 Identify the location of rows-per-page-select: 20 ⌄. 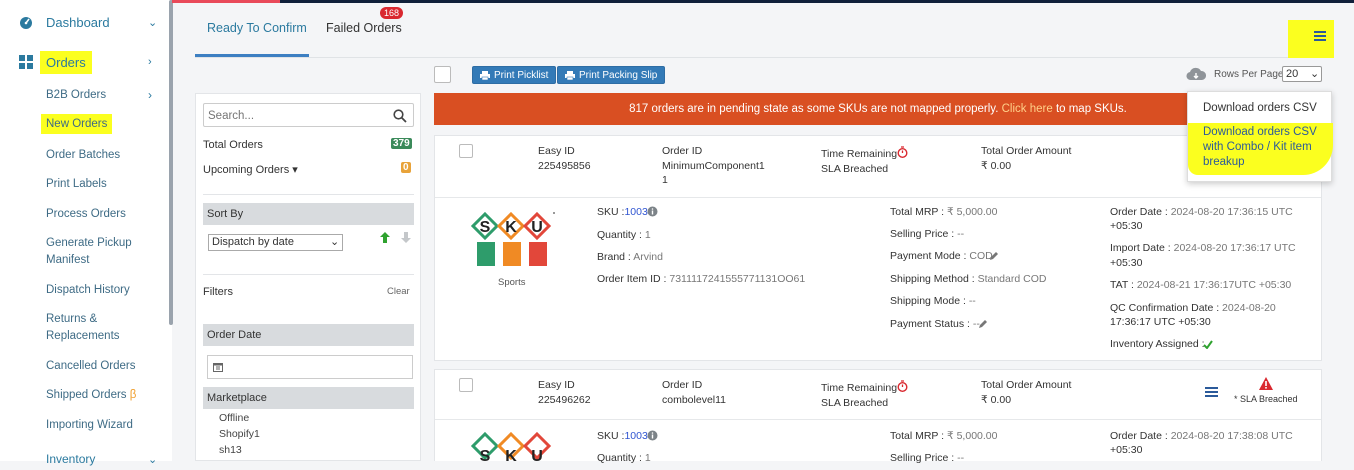
(1302, 74).